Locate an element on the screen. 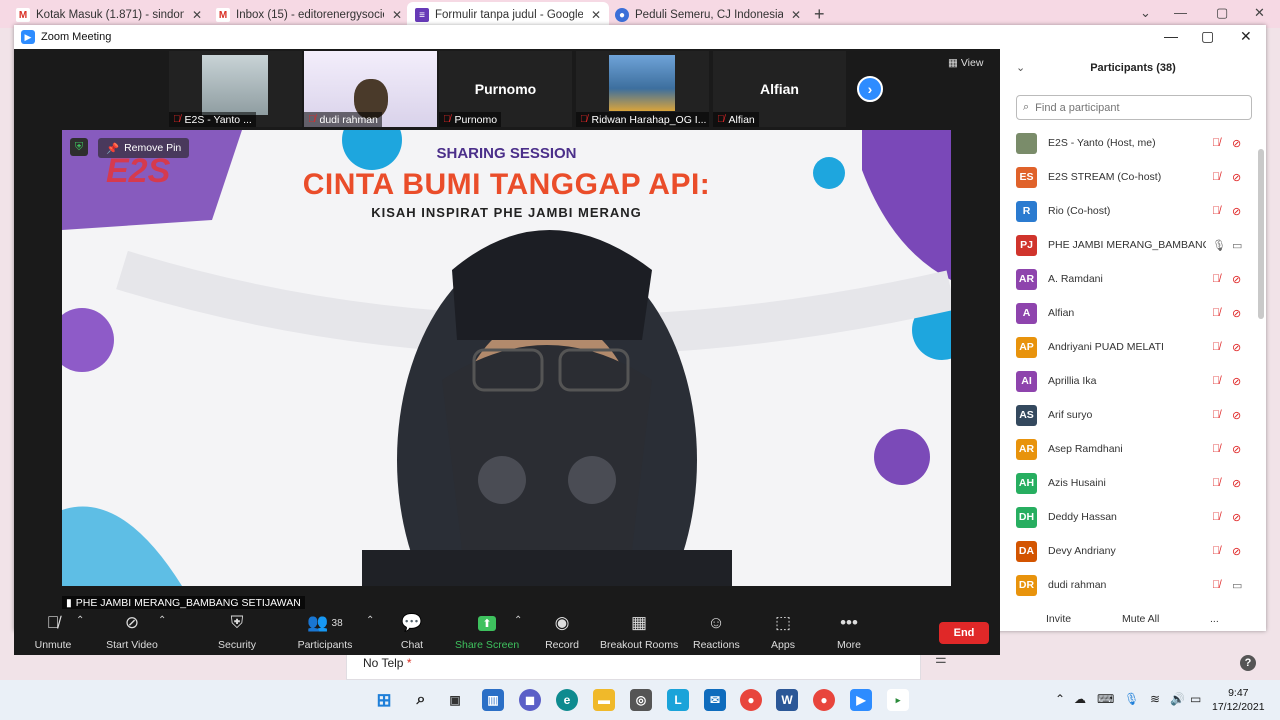 Image resolution: width=1280 pixels, height=720 pixels. participant-row: PJ PHE JAMBI MERANG_BAMBANG ... 🎙 ▭ is located at coordinates (1129, 245).